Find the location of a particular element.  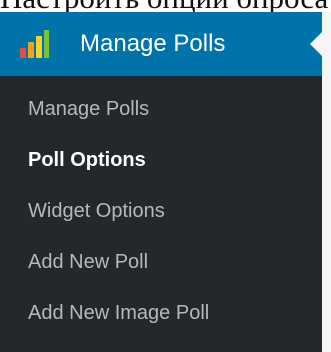

submenu-item-add-new-poll: Add New Poll is located at coordinates (161, 262).